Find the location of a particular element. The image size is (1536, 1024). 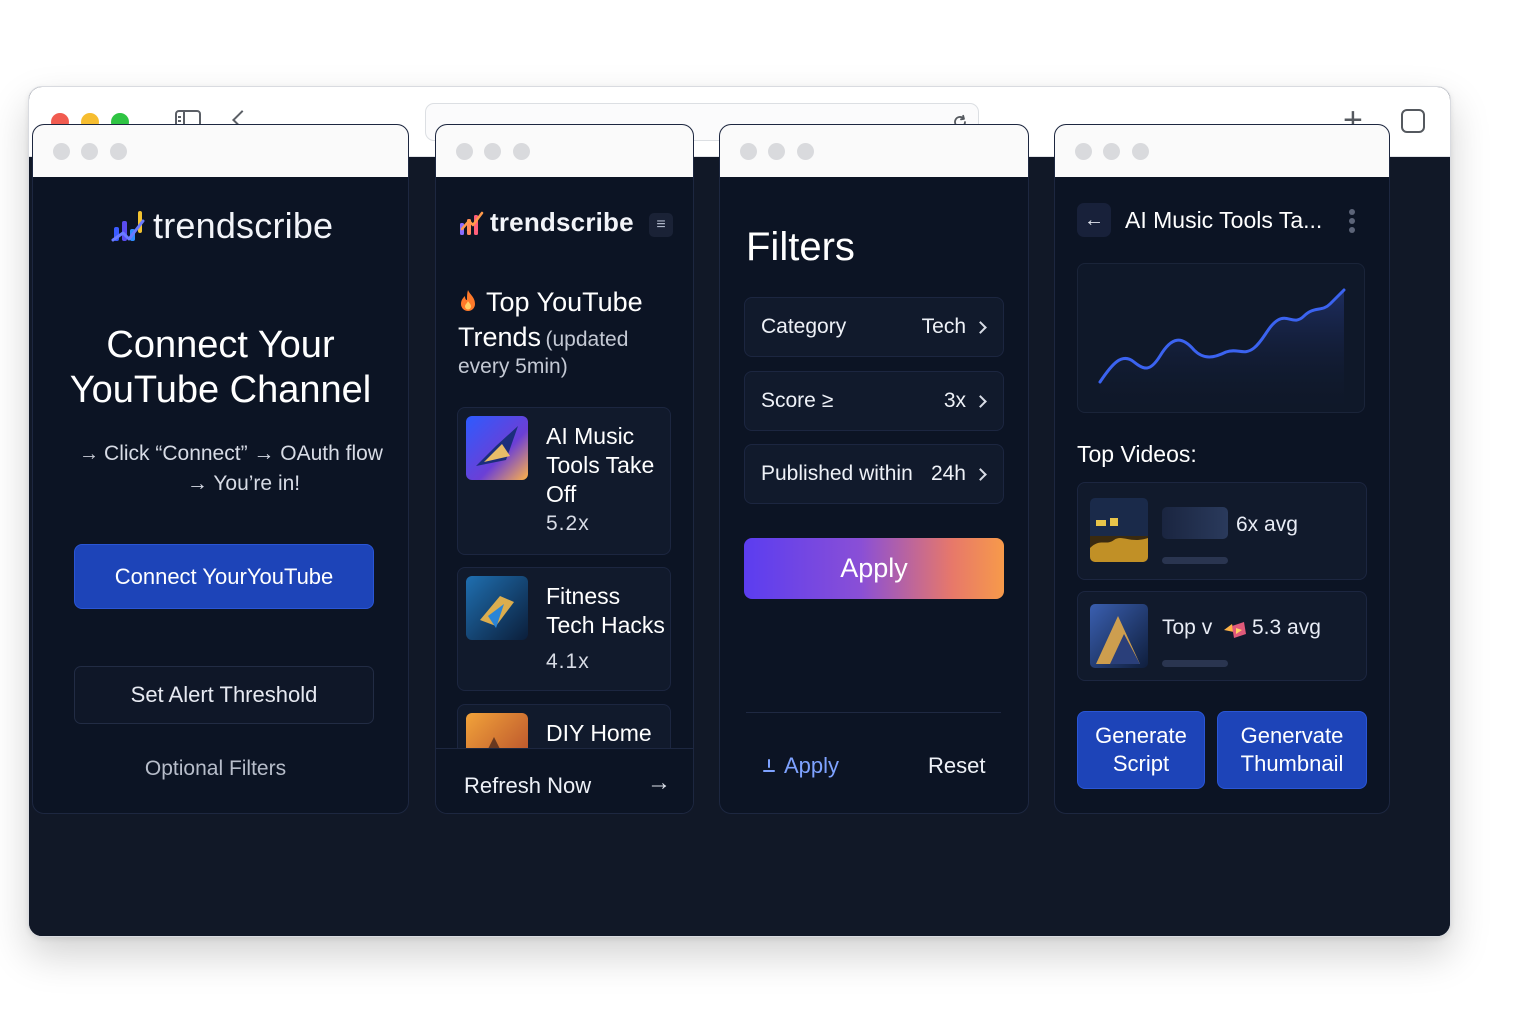

tab-overview-icon is located at coordinates (1413, 121).